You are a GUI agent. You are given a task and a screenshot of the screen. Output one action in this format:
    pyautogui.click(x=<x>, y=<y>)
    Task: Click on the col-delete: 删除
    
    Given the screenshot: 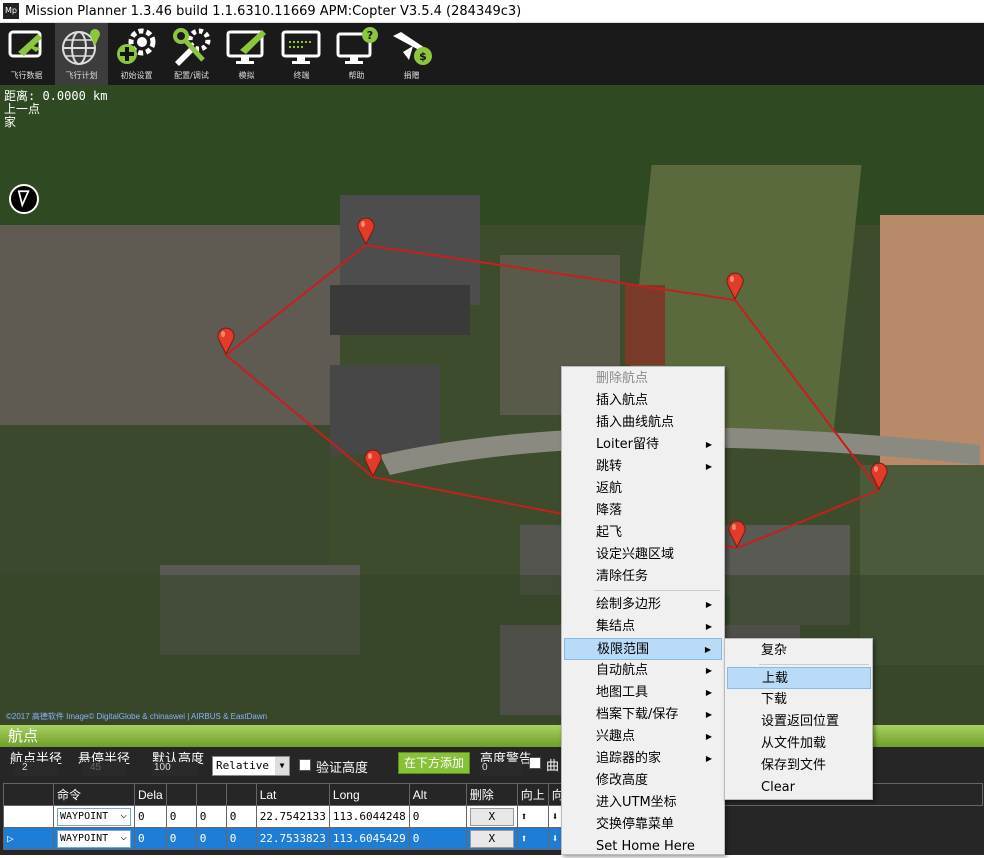 What is the action you would take?
    pyautogui.click(x=491, y=794)
    